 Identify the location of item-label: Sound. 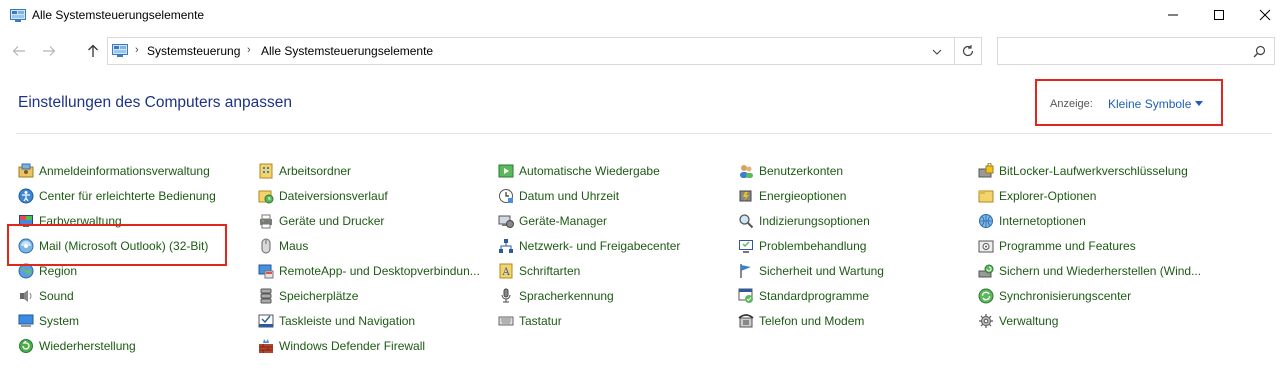
(56, 296).